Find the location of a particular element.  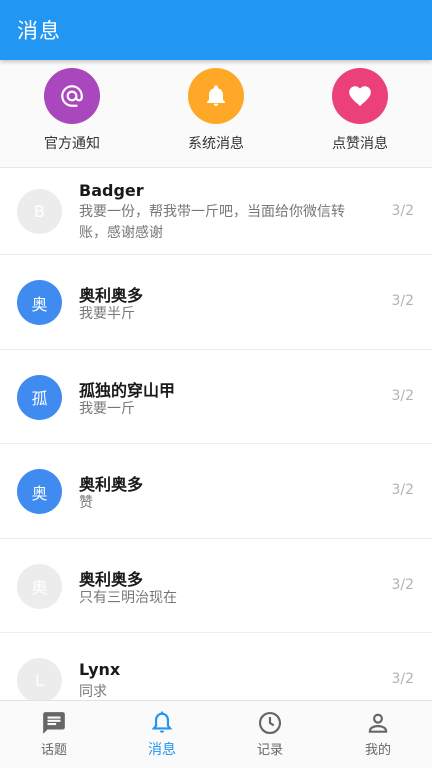

avatar: B is located at coordinates (39, 211).